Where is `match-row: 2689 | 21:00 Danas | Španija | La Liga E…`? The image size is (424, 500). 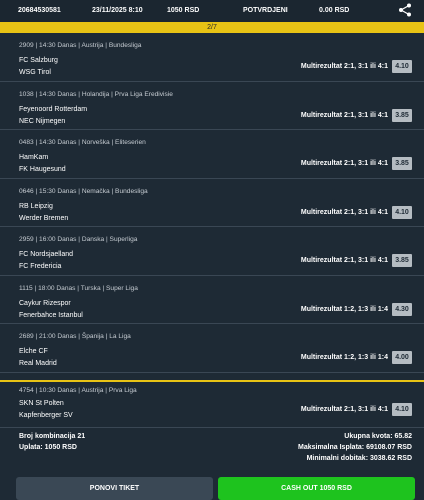 match-row: 2689 | 21:00 Danas | Španija | La Liga E… is located at coordinates (212, 348).